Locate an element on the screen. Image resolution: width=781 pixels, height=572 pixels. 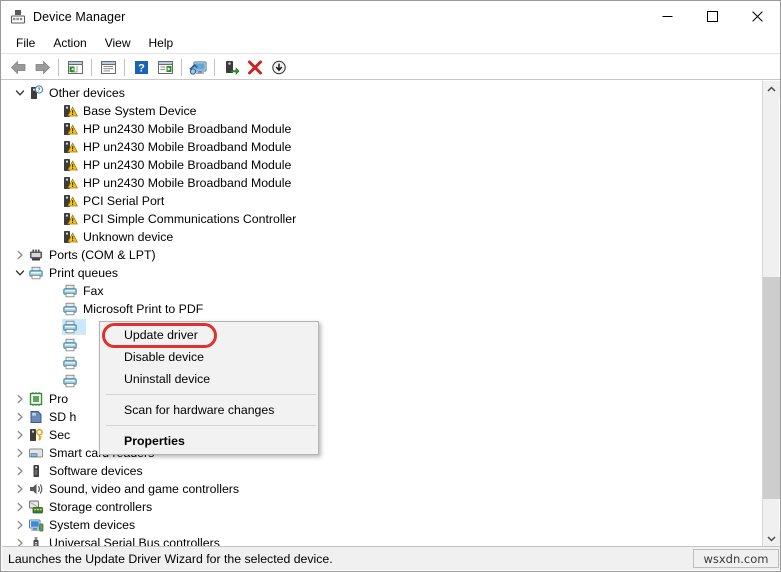
tree-item: Base System Device is located at coordinates (382, 111).